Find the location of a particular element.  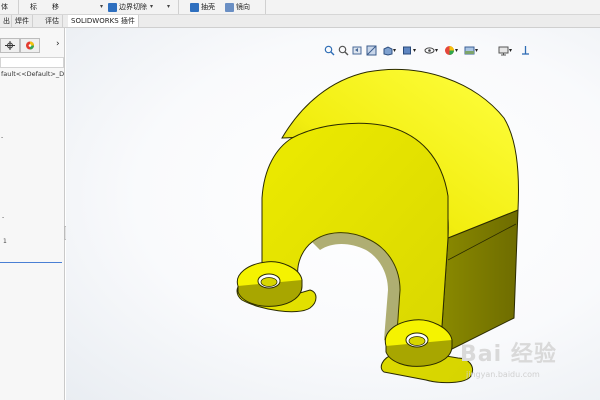

command-ribbon: 体 标 移 ▾ 边界切除 ▾ ▾ 抽壳 镜向 is located at coordinates (300, 7).